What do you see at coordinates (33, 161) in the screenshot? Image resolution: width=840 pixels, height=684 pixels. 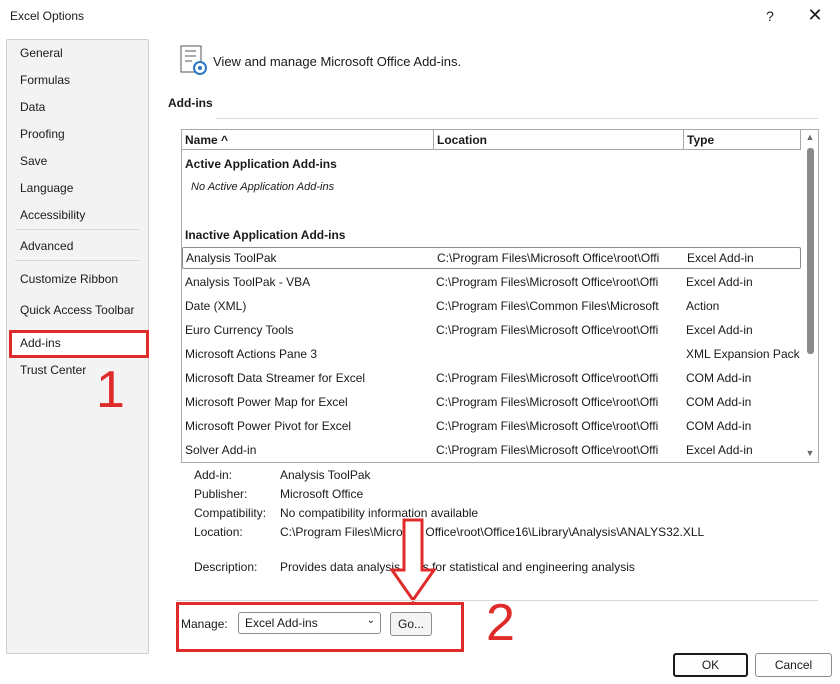 I see `sidebar-item-save: Save` at bounding box center [33, 161].